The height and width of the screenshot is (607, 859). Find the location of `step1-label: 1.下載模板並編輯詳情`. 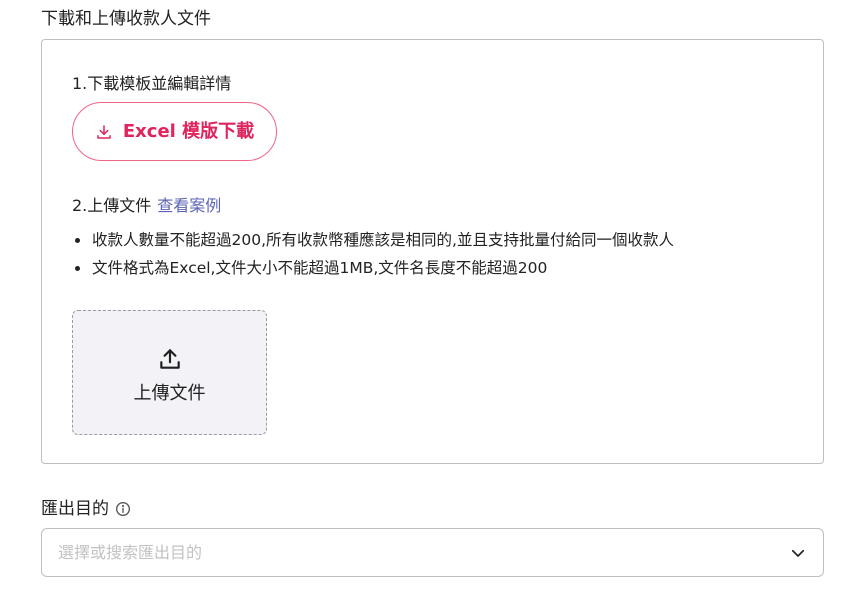

step1-label: 1.下載模板並編輯詳情 is located at coordinates (152, 83).